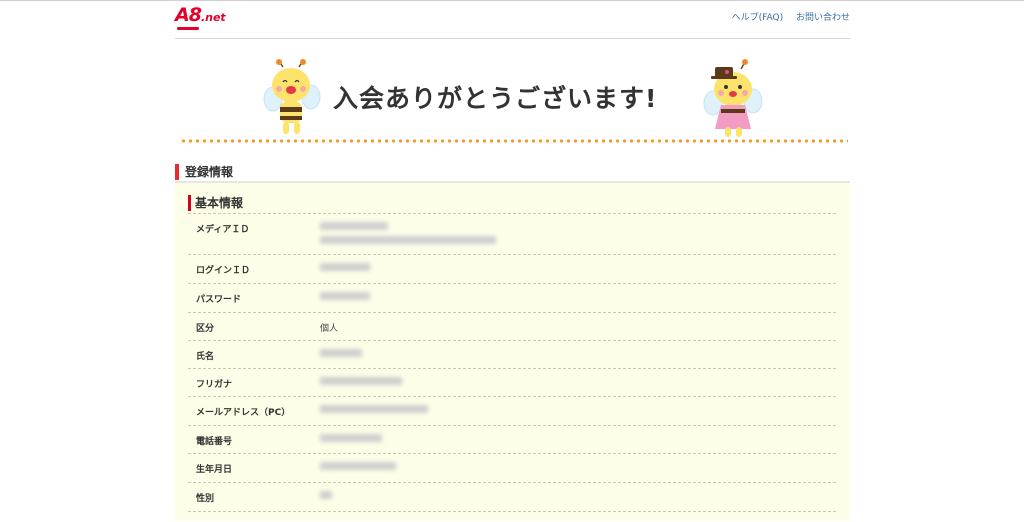 The image size is (1024, 522). I want to click on gender-value, so click(326, 498).